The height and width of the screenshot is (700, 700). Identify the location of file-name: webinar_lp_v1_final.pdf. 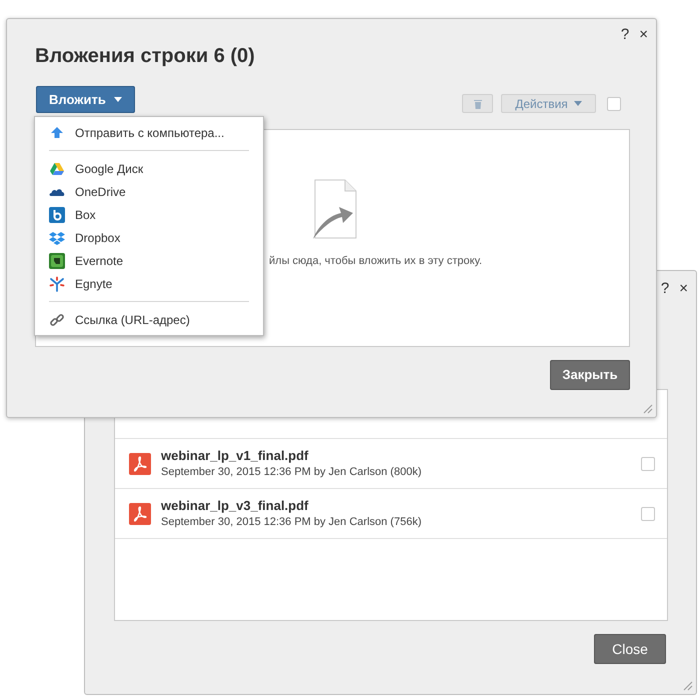
(401, 455).